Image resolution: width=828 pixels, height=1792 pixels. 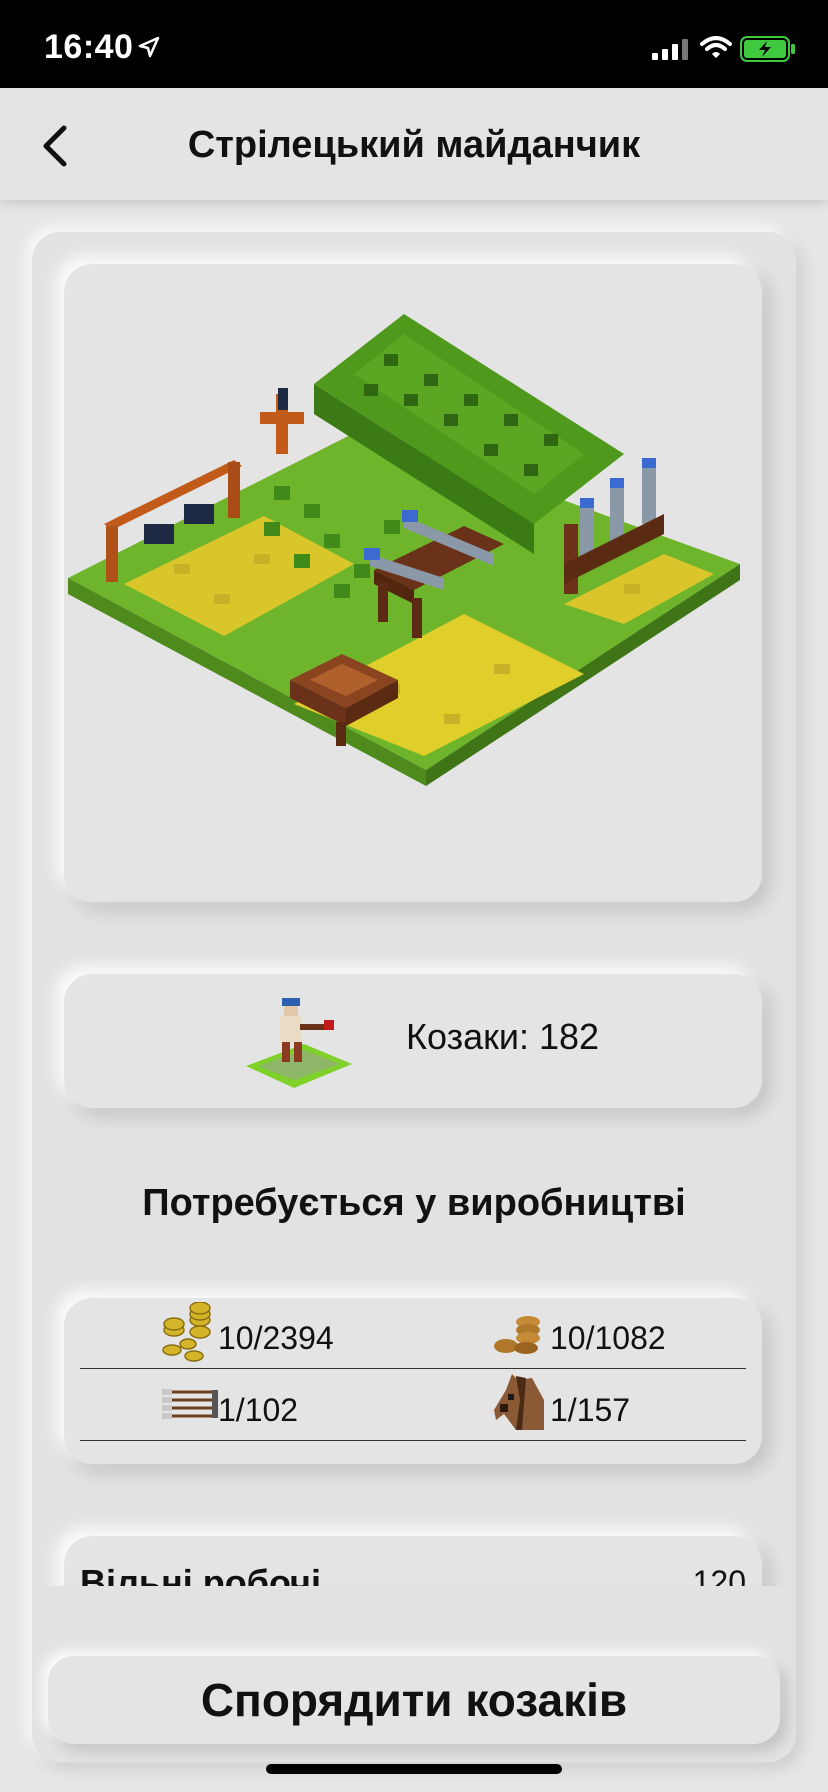 I want to click on cellular-signal-icon, so click(x=670, y=49).